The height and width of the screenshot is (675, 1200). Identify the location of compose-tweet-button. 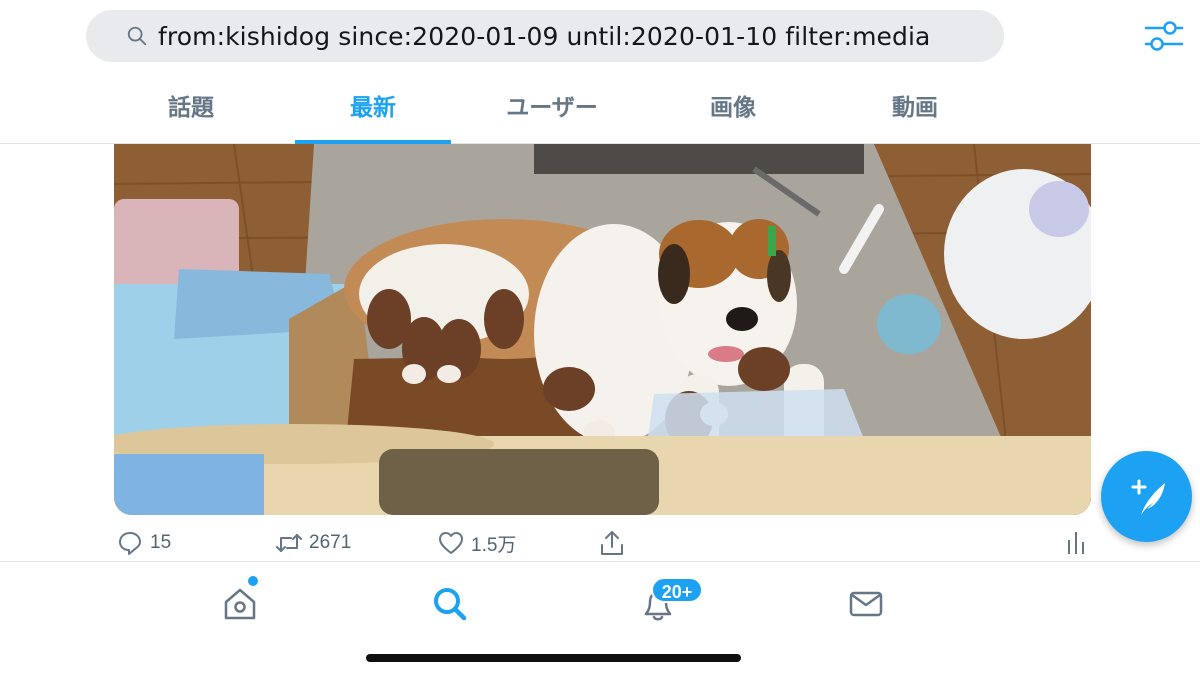
(1146, 496).